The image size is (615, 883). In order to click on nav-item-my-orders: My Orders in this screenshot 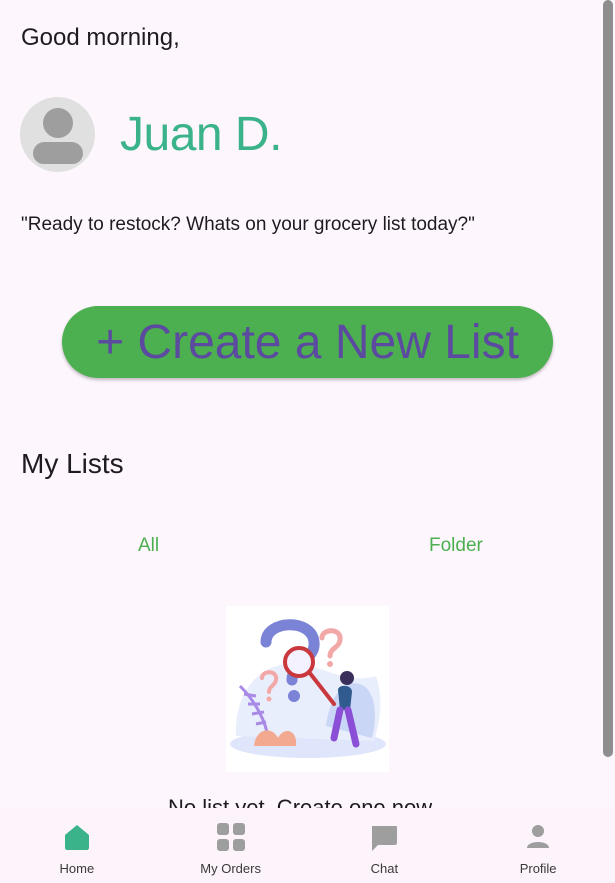, I will do `click(231, 845)`.